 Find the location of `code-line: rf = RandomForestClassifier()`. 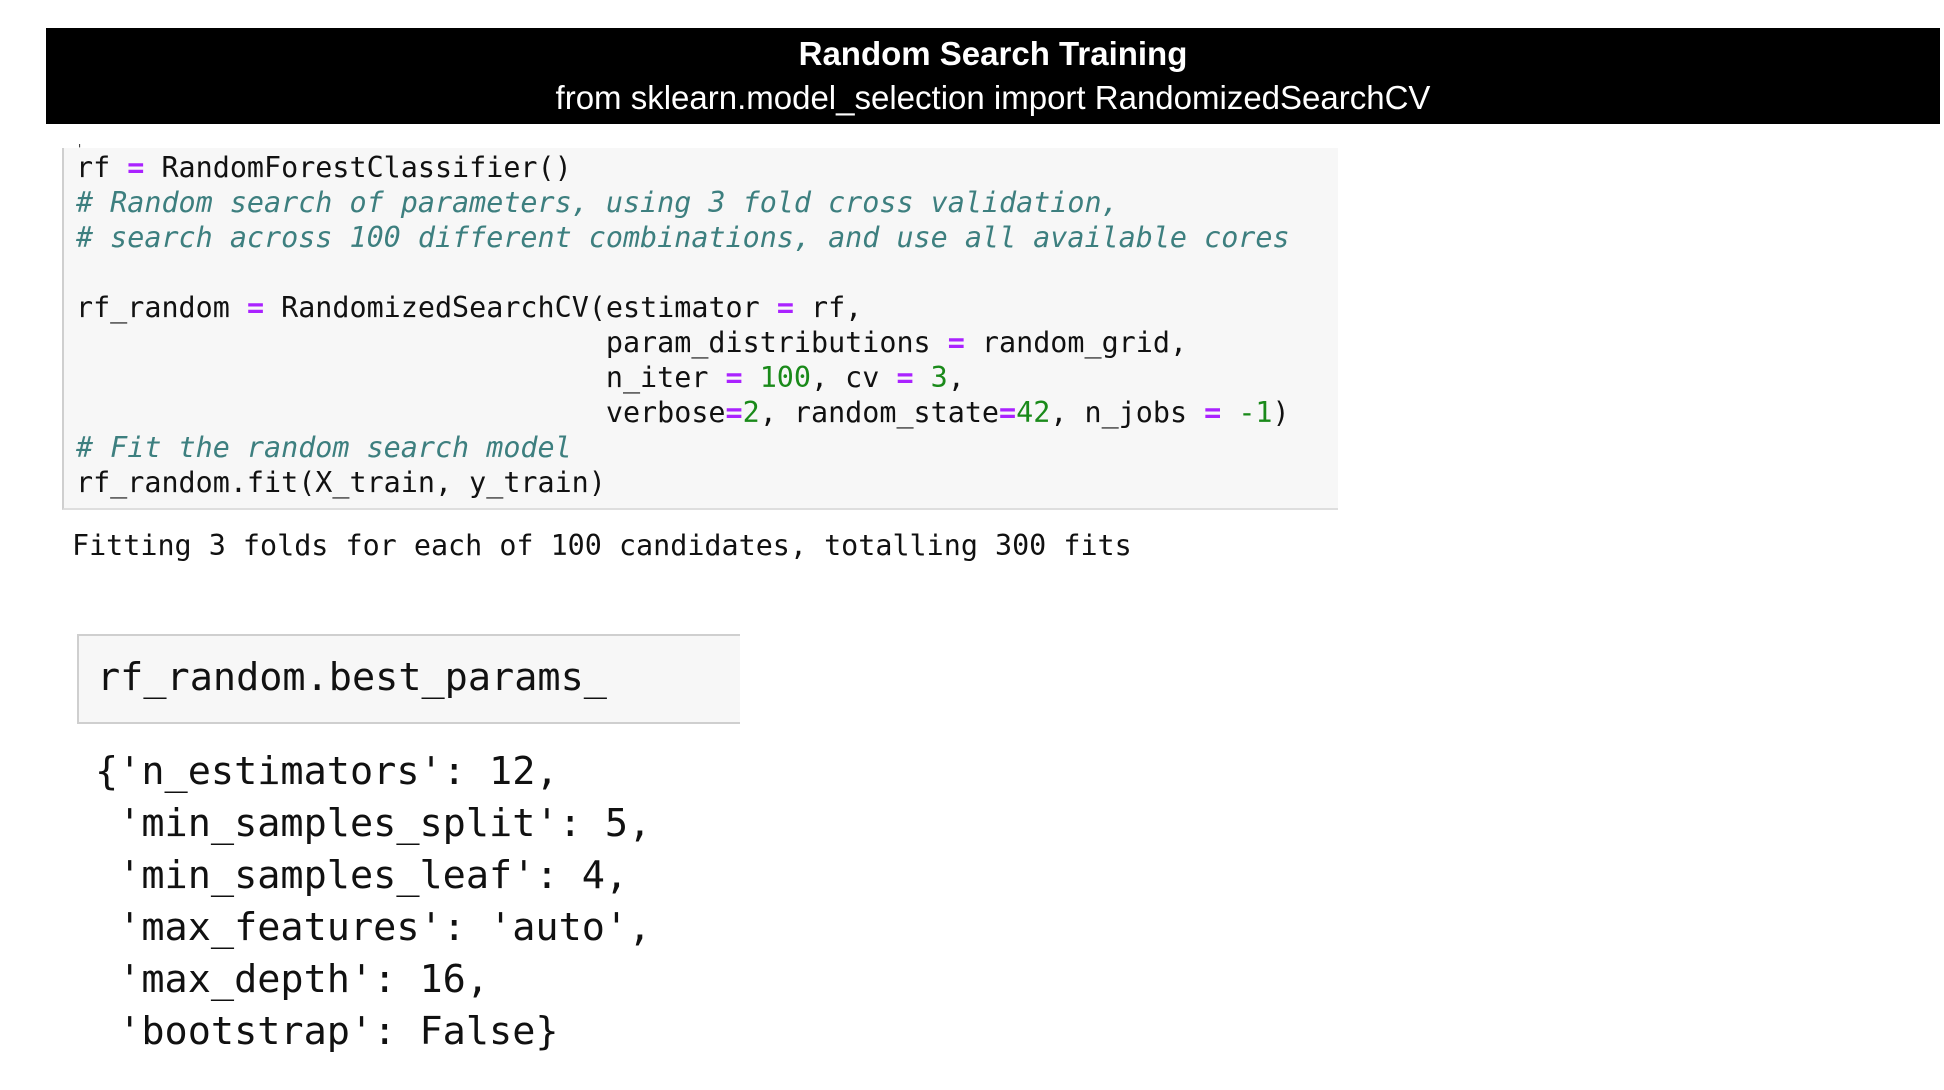

code-line: rf = RandomForestClassifier() is located at coordinates (683, 167).